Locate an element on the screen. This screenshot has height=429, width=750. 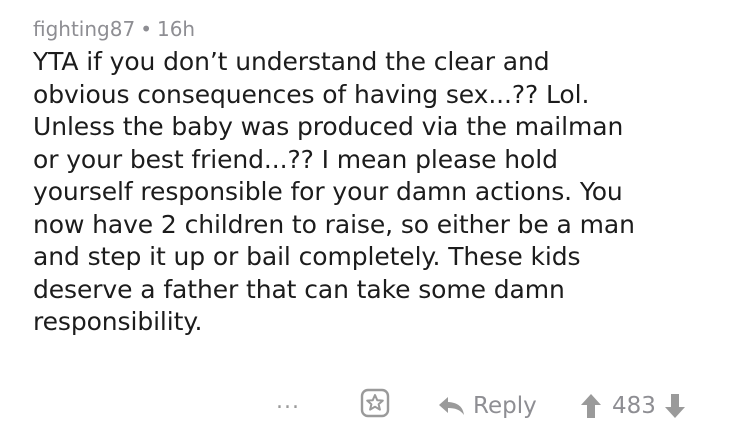
comment-line: responsibility. is located at coordinates (118, 321).